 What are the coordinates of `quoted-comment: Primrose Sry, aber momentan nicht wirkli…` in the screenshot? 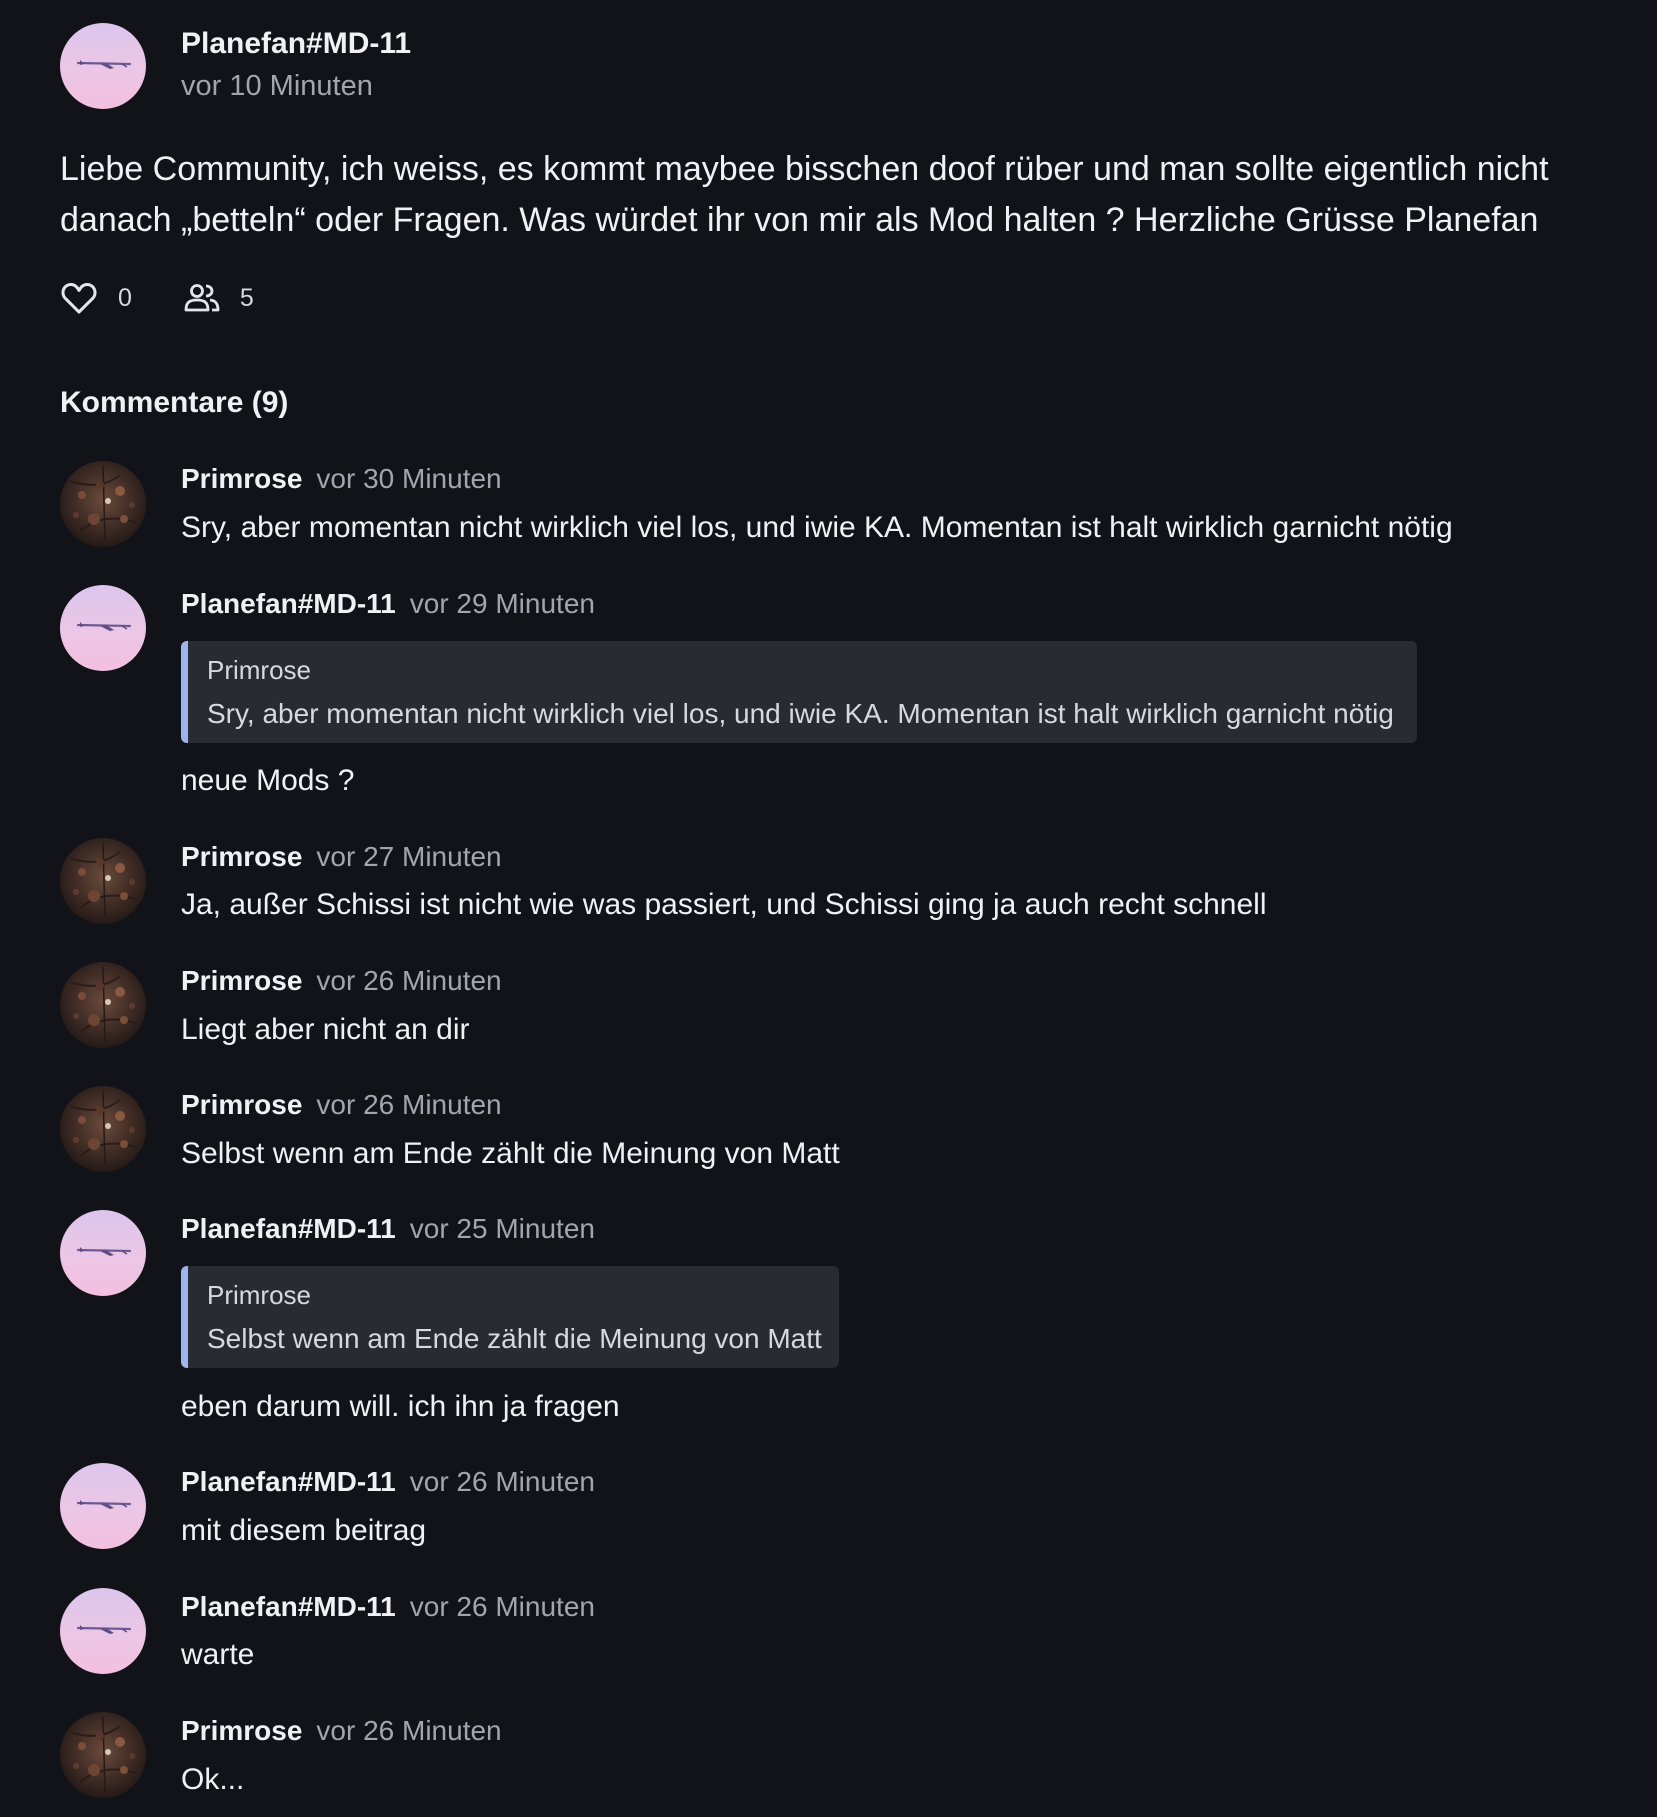 It's located at (799, 692).